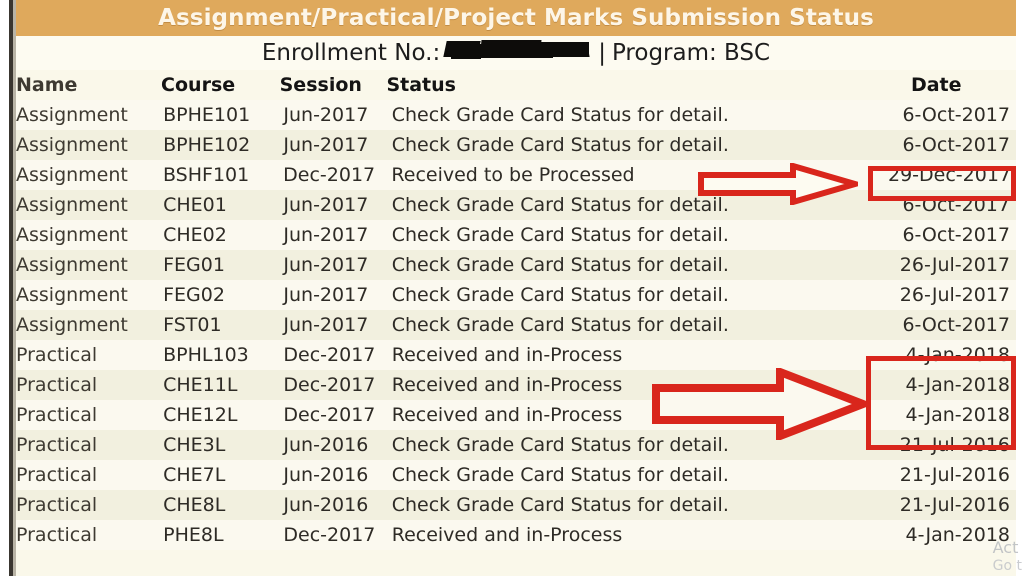  What do you see at coordinates (206, 175) in the screenshot?
I see `cell-course: BSHF101` at bounding box center [206, 175].